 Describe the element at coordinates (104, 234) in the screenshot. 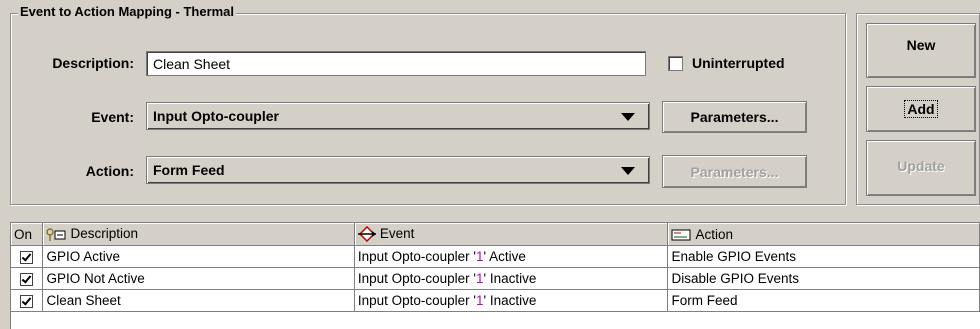

I see `column-header-description-label: Description` at that location.